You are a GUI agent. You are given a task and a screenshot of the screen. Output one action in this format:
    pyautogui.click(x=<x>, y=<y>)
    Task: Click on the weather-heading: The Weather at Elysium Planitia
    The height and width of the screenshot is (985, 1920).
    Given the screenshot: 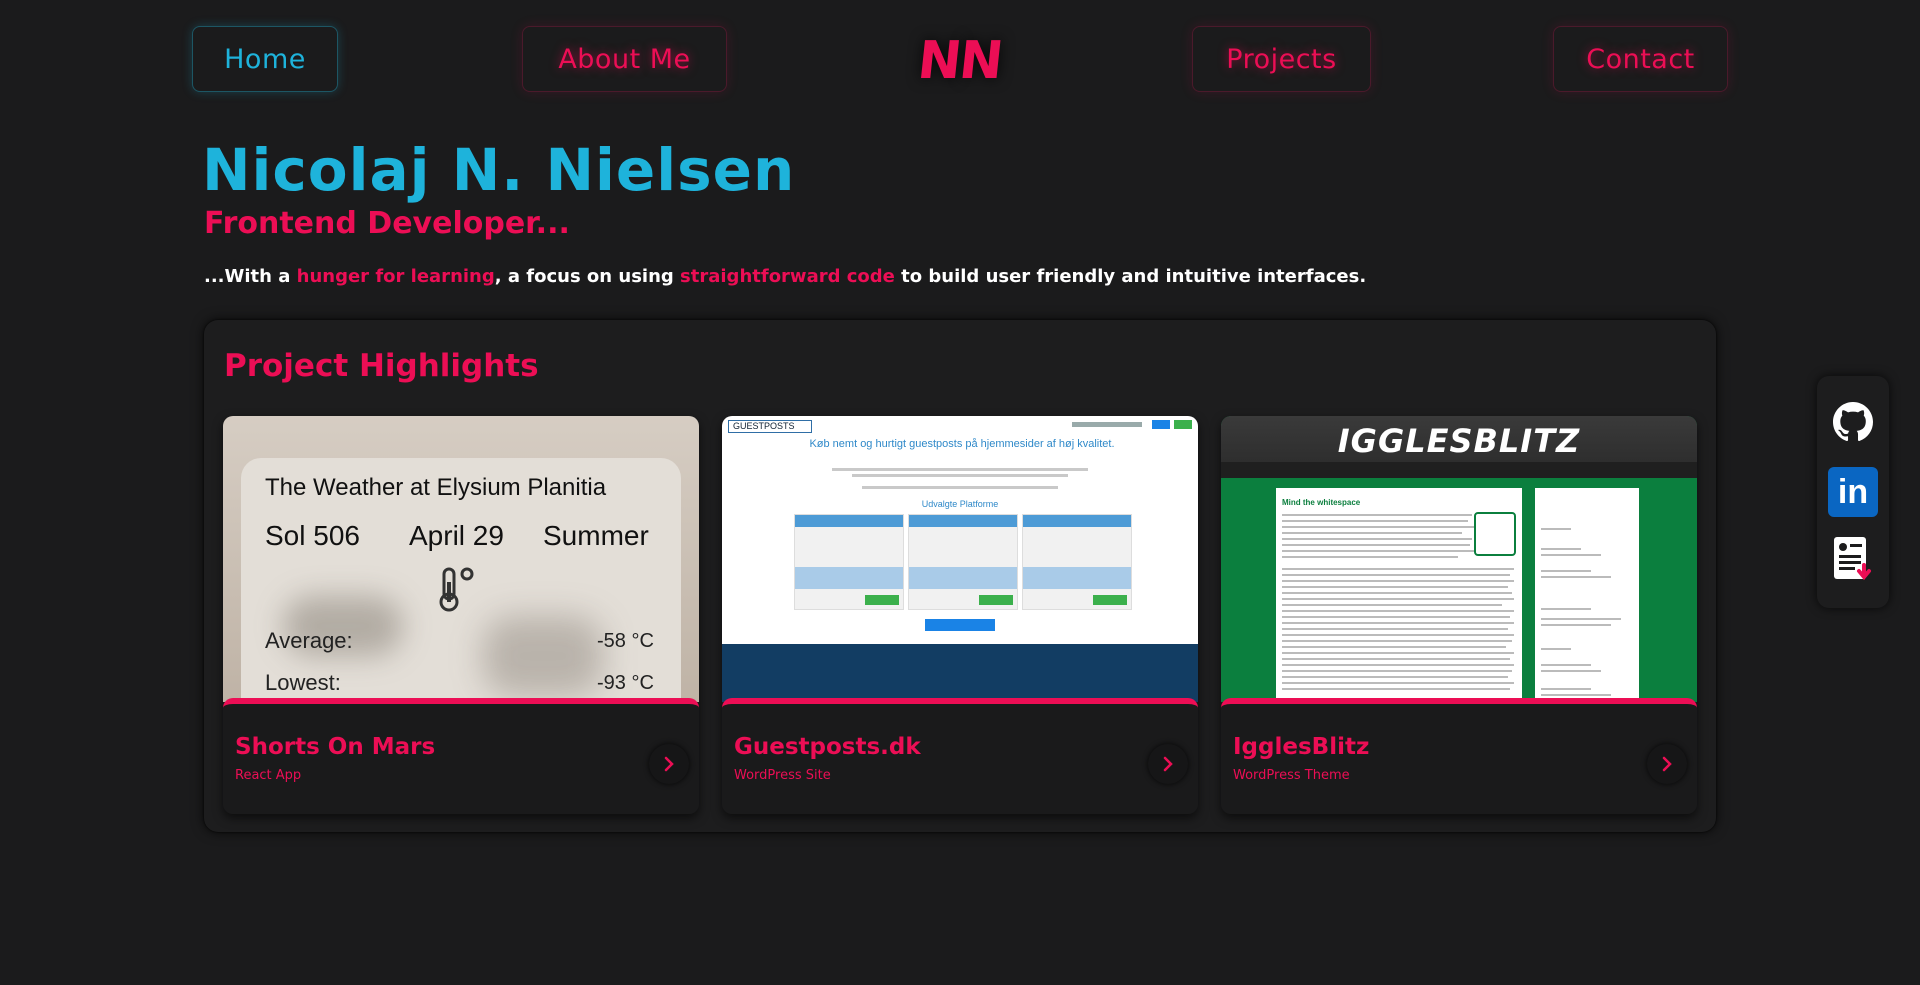 What is the action you would take?
    pyautogui.click(x=436, y=487)
    